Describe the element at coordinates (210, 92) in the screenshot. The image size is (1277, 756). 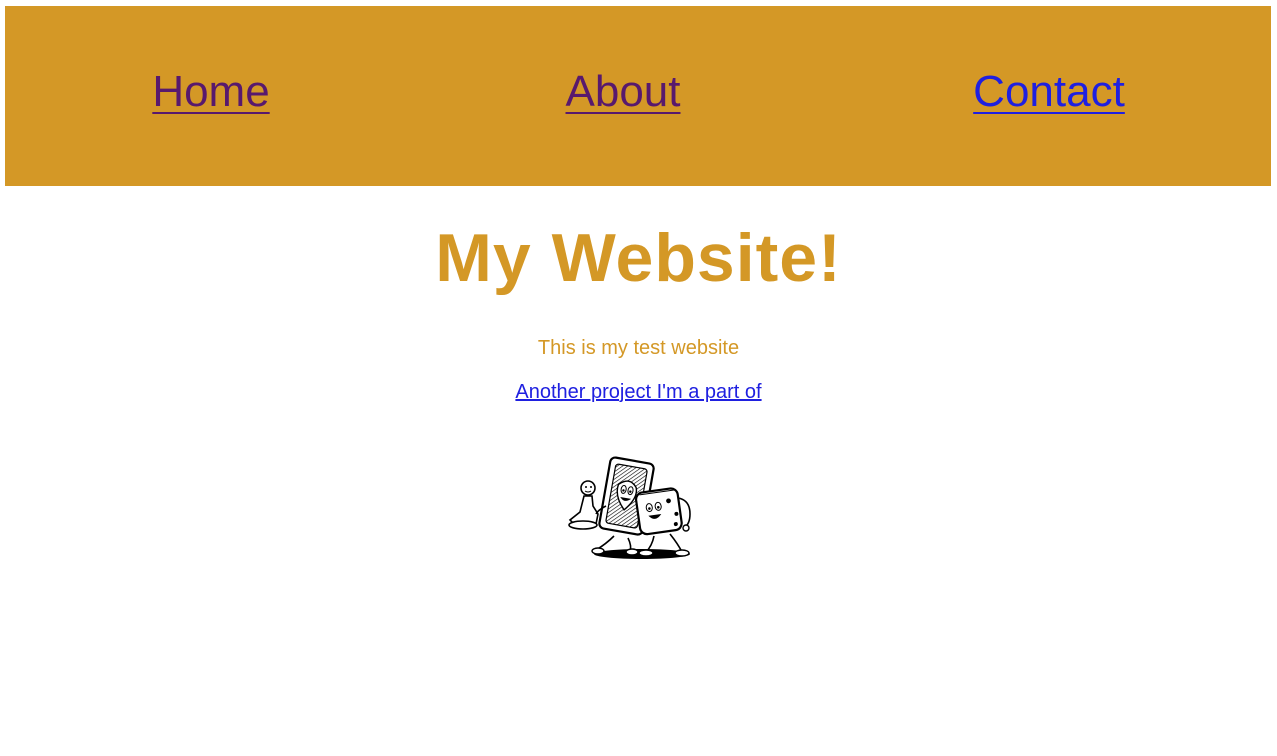
I see `nav-link-home: Home` at that location.